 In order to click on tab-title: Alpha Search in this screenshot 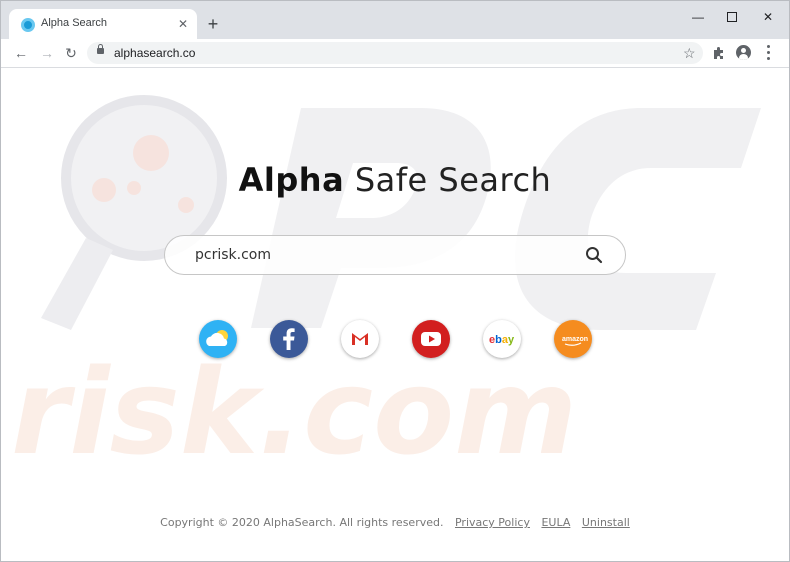, I will do `click(74, 23)`.